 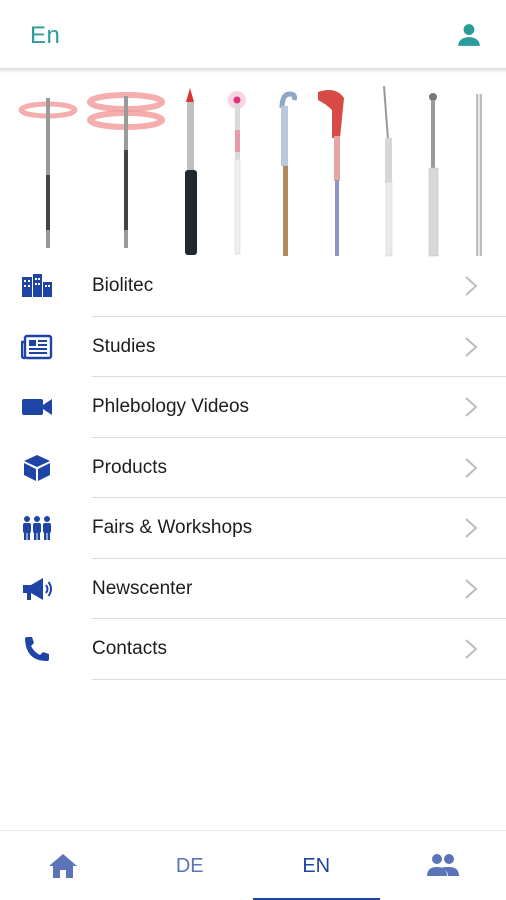 What do you see at coordinates (129, 467) in the screenshot?
I see `menu-item-label: Products` at bounding box center [129, 467].